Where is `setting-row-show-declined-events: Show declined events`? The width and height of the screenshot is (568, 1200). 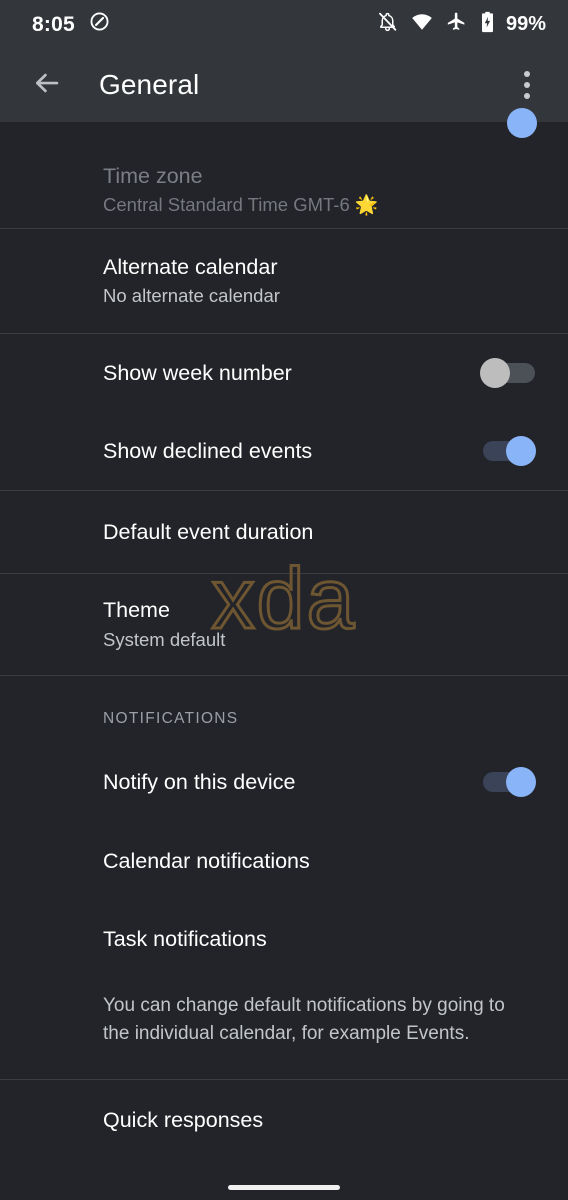
setting-row-show-declined-events: Show declined events is located at coordinates (284, 451).